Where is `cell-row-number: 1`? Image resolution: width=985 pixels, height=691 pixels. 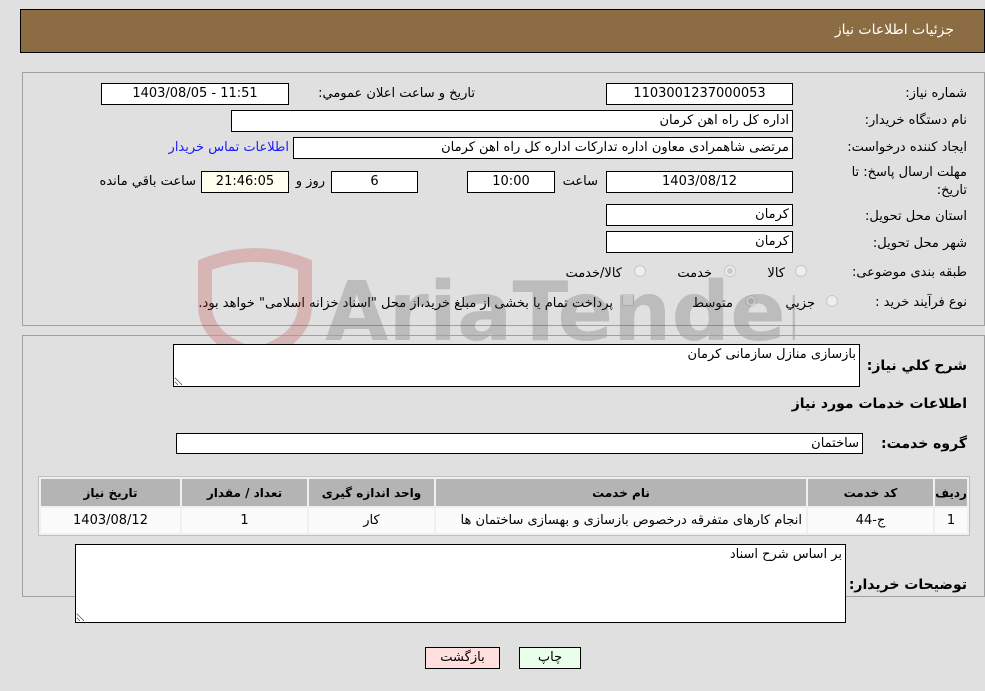 cell-row-number: 1 is located at coordinates (951, 520).